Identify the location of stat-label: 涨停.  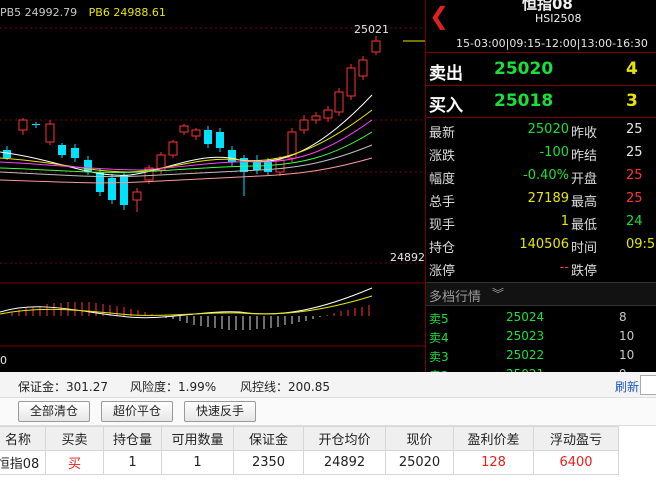
(442, 271).